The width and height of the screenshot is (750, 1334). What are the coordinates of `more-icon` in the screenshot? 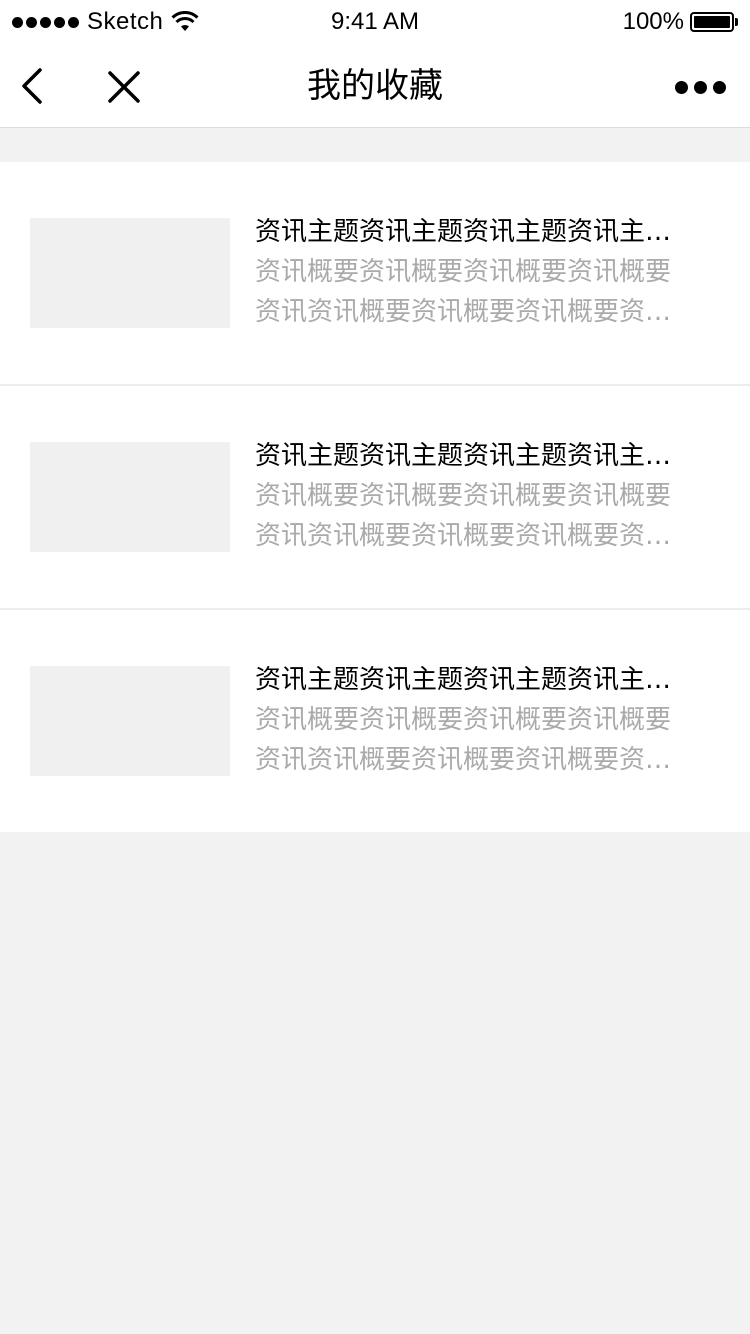 It's located at (700, 87).